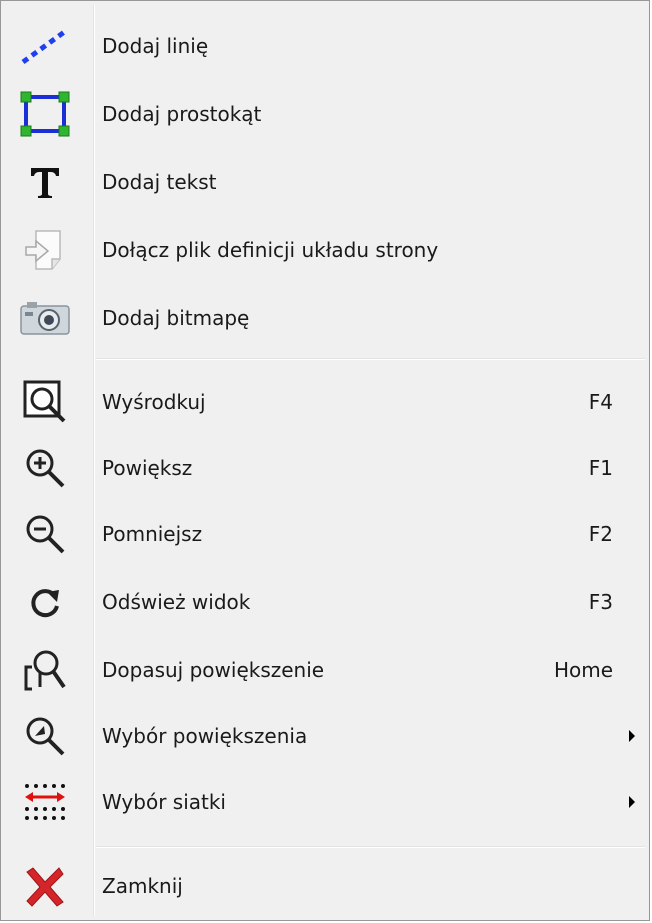 This screenshot has width=652, height=923. I want to click on menu-item-label: Dołącz plik definicji układu strony, so click(270, 250).